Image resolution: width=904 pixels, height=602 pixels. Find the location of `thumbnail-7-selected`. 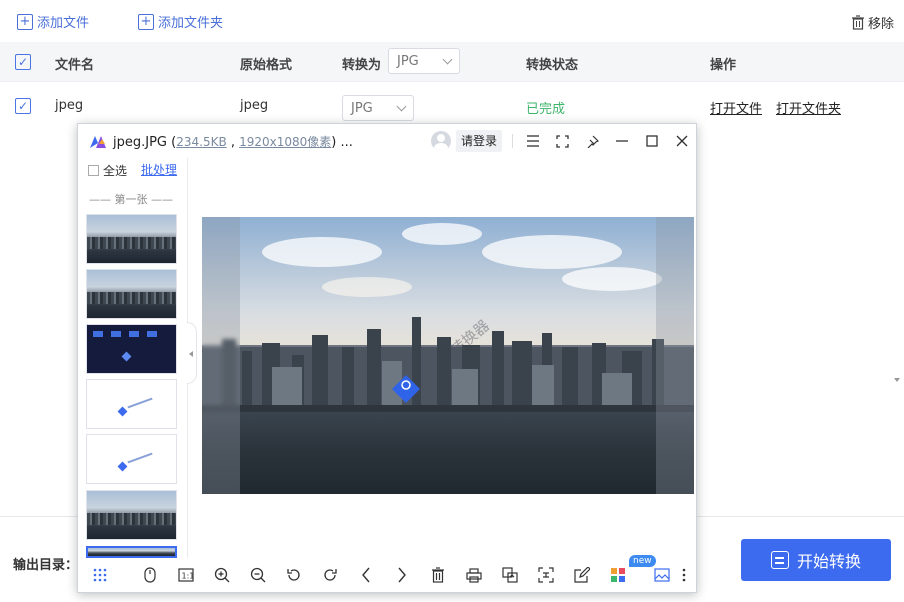

thumbnail-7-selected is located at coordinates (131, 552).